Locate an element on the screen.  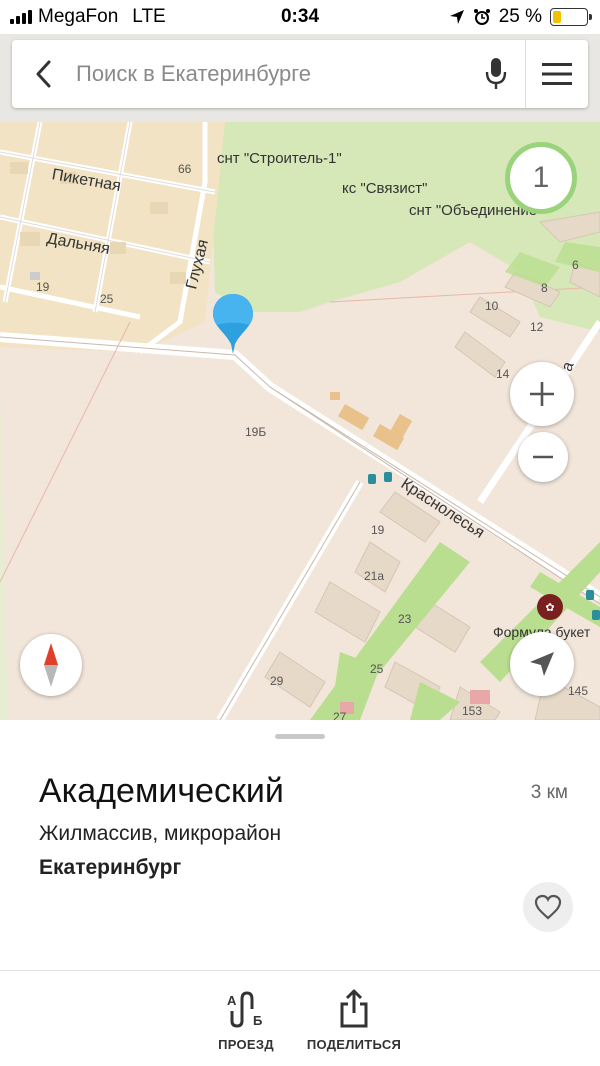
result-count-badge: 1 is located at coordinates (541, 178).